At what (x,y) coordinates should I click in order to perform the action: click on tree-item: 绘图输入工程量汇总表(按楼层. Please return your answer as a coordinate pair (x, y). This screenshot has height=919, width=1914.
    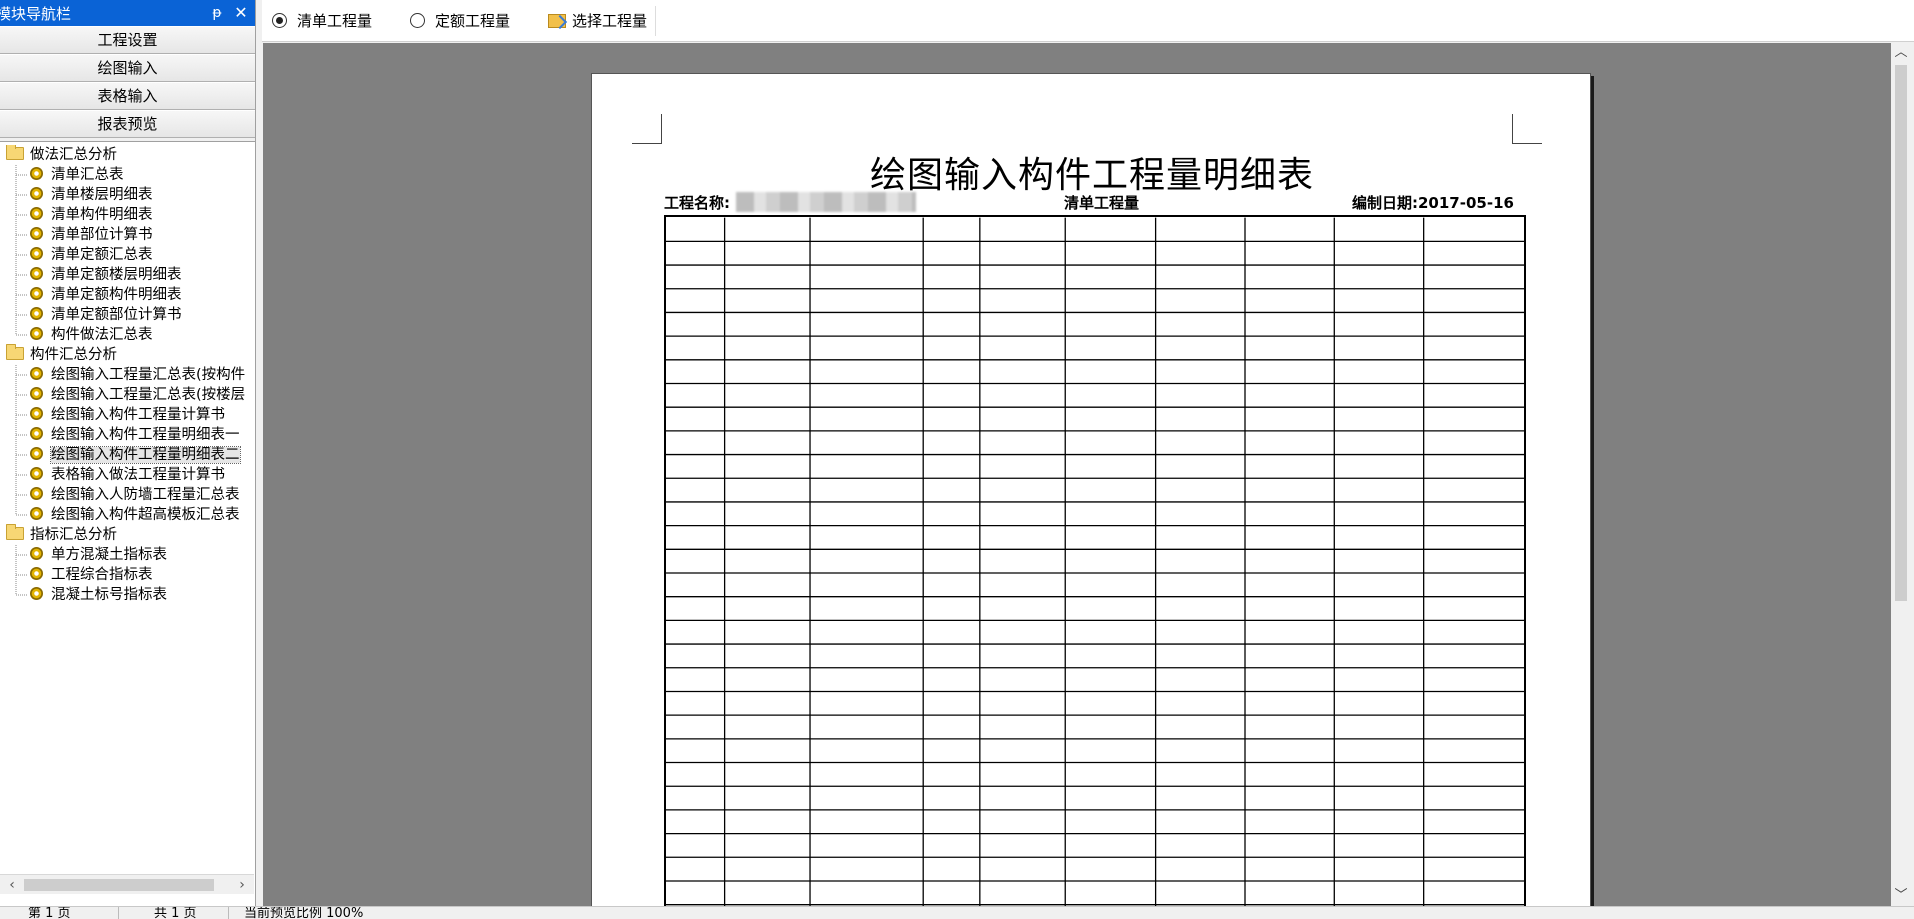
    Looking at the image, I should click on (137, 395).